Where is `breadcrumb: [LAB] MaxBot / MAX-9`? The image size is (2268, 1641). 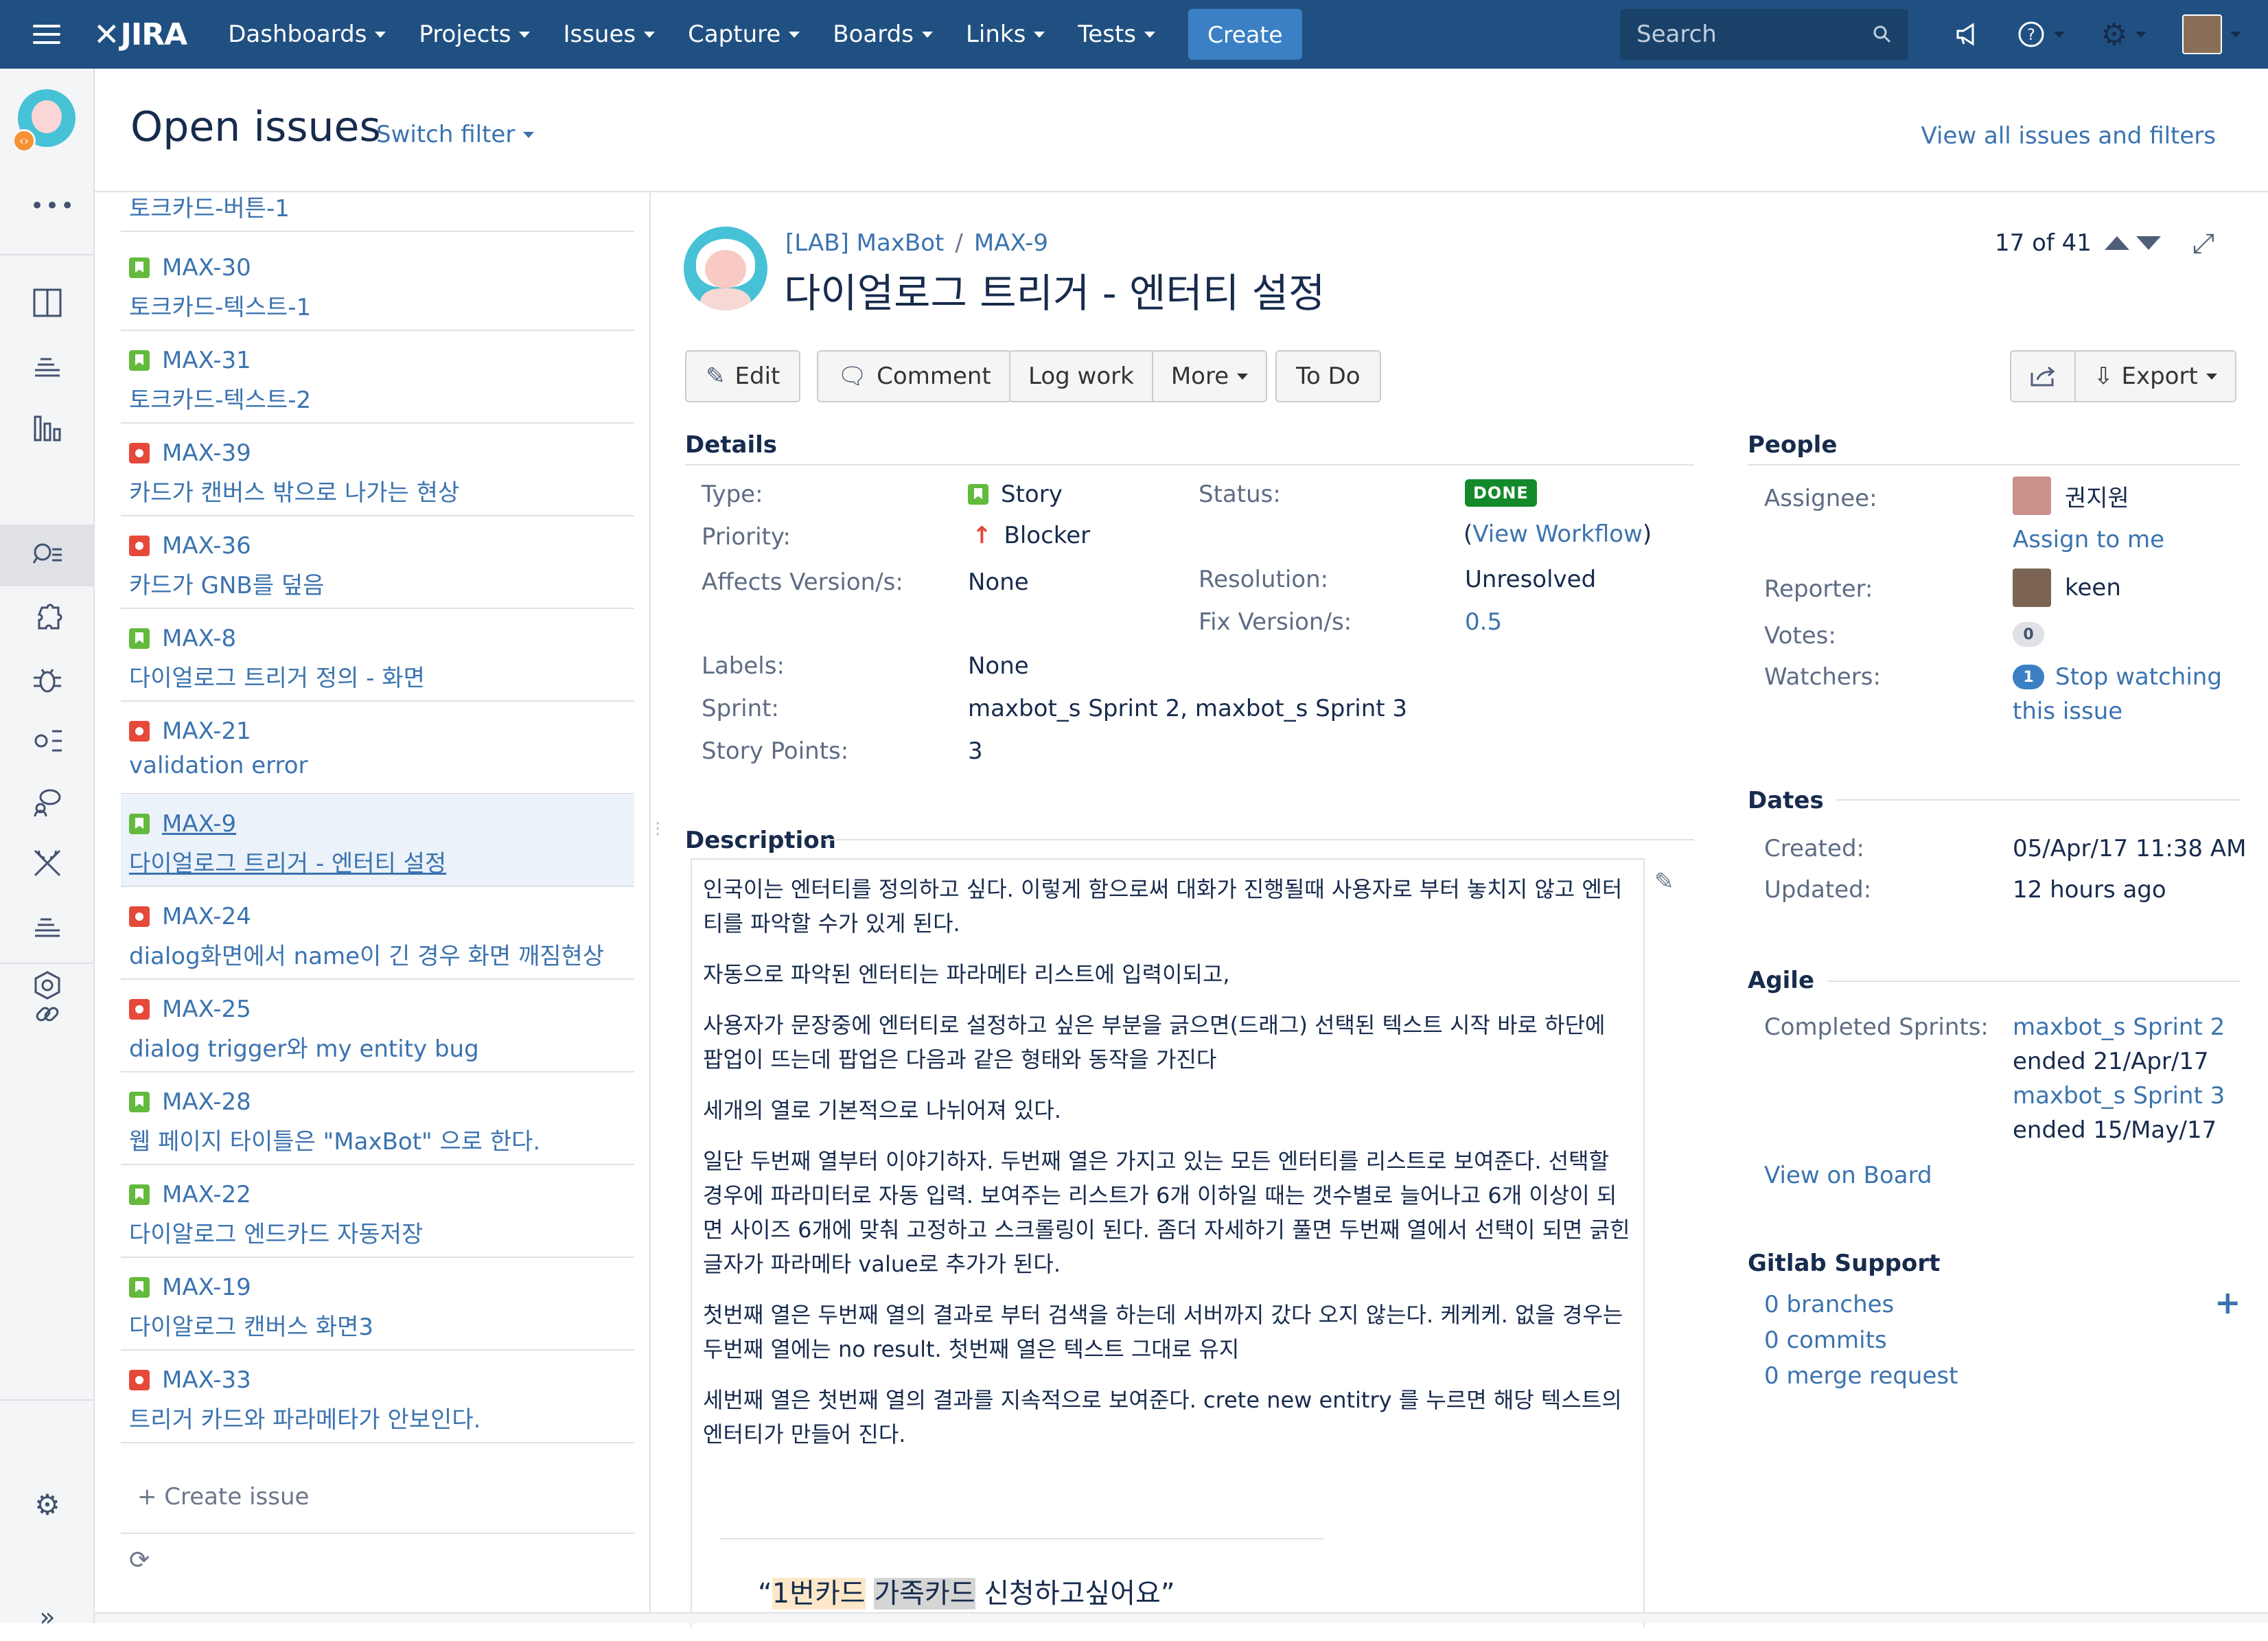
breadcrumb: [LAB] MaxBot / MAX-9 is located at coordinates (916, 243).